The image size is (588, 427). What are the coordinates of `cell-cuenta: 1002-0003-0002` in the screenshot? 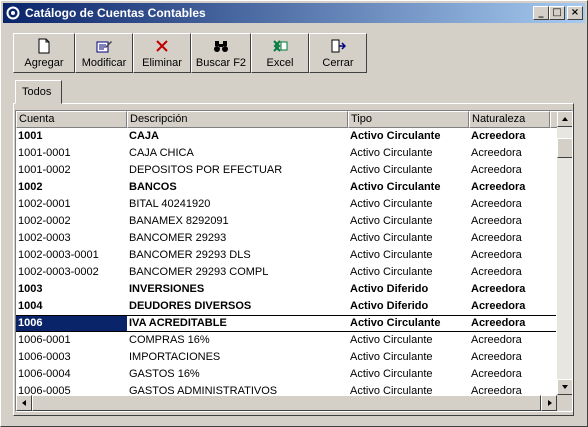 It's located at (71, 272).